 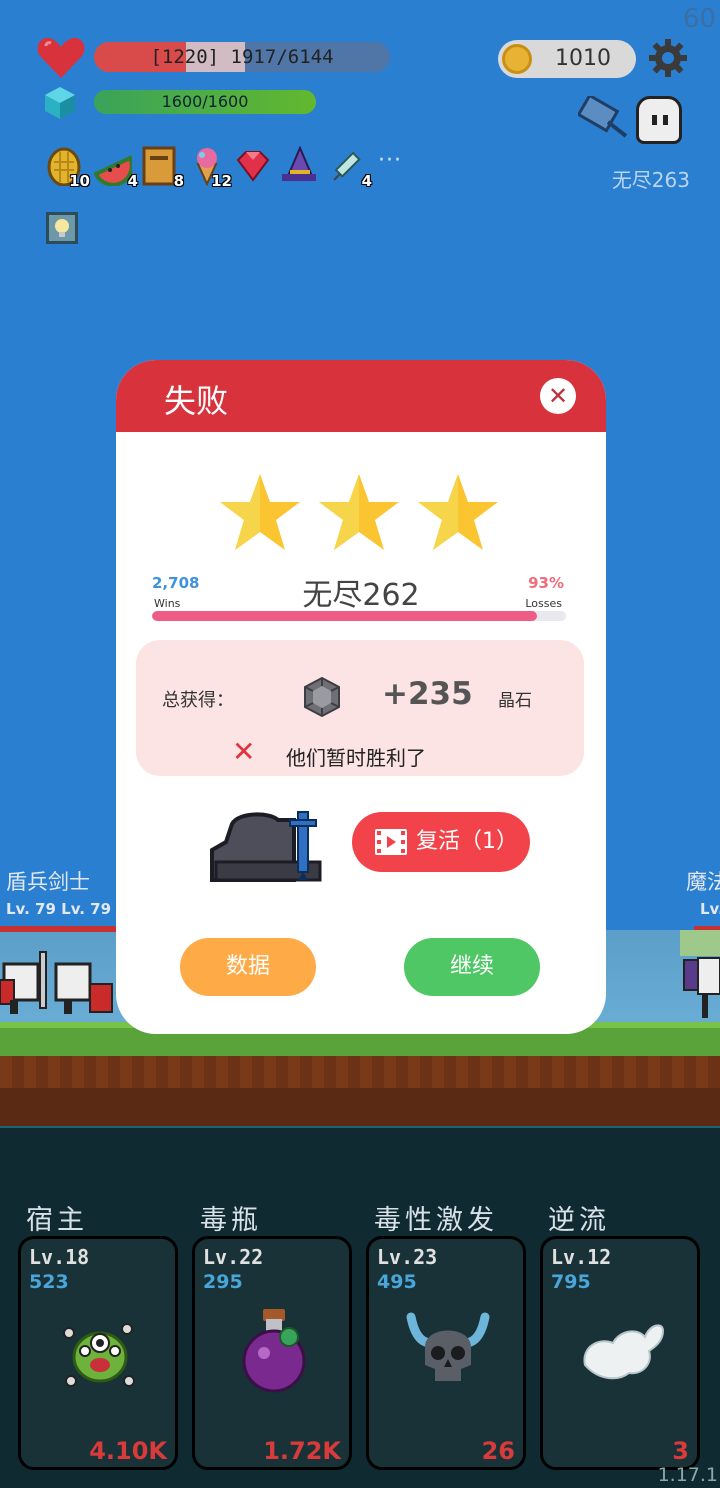 What do you see at coordinates (543, 603) in the screenshot?
I see `losses-label: Losses` at bounding box center [543, 603].